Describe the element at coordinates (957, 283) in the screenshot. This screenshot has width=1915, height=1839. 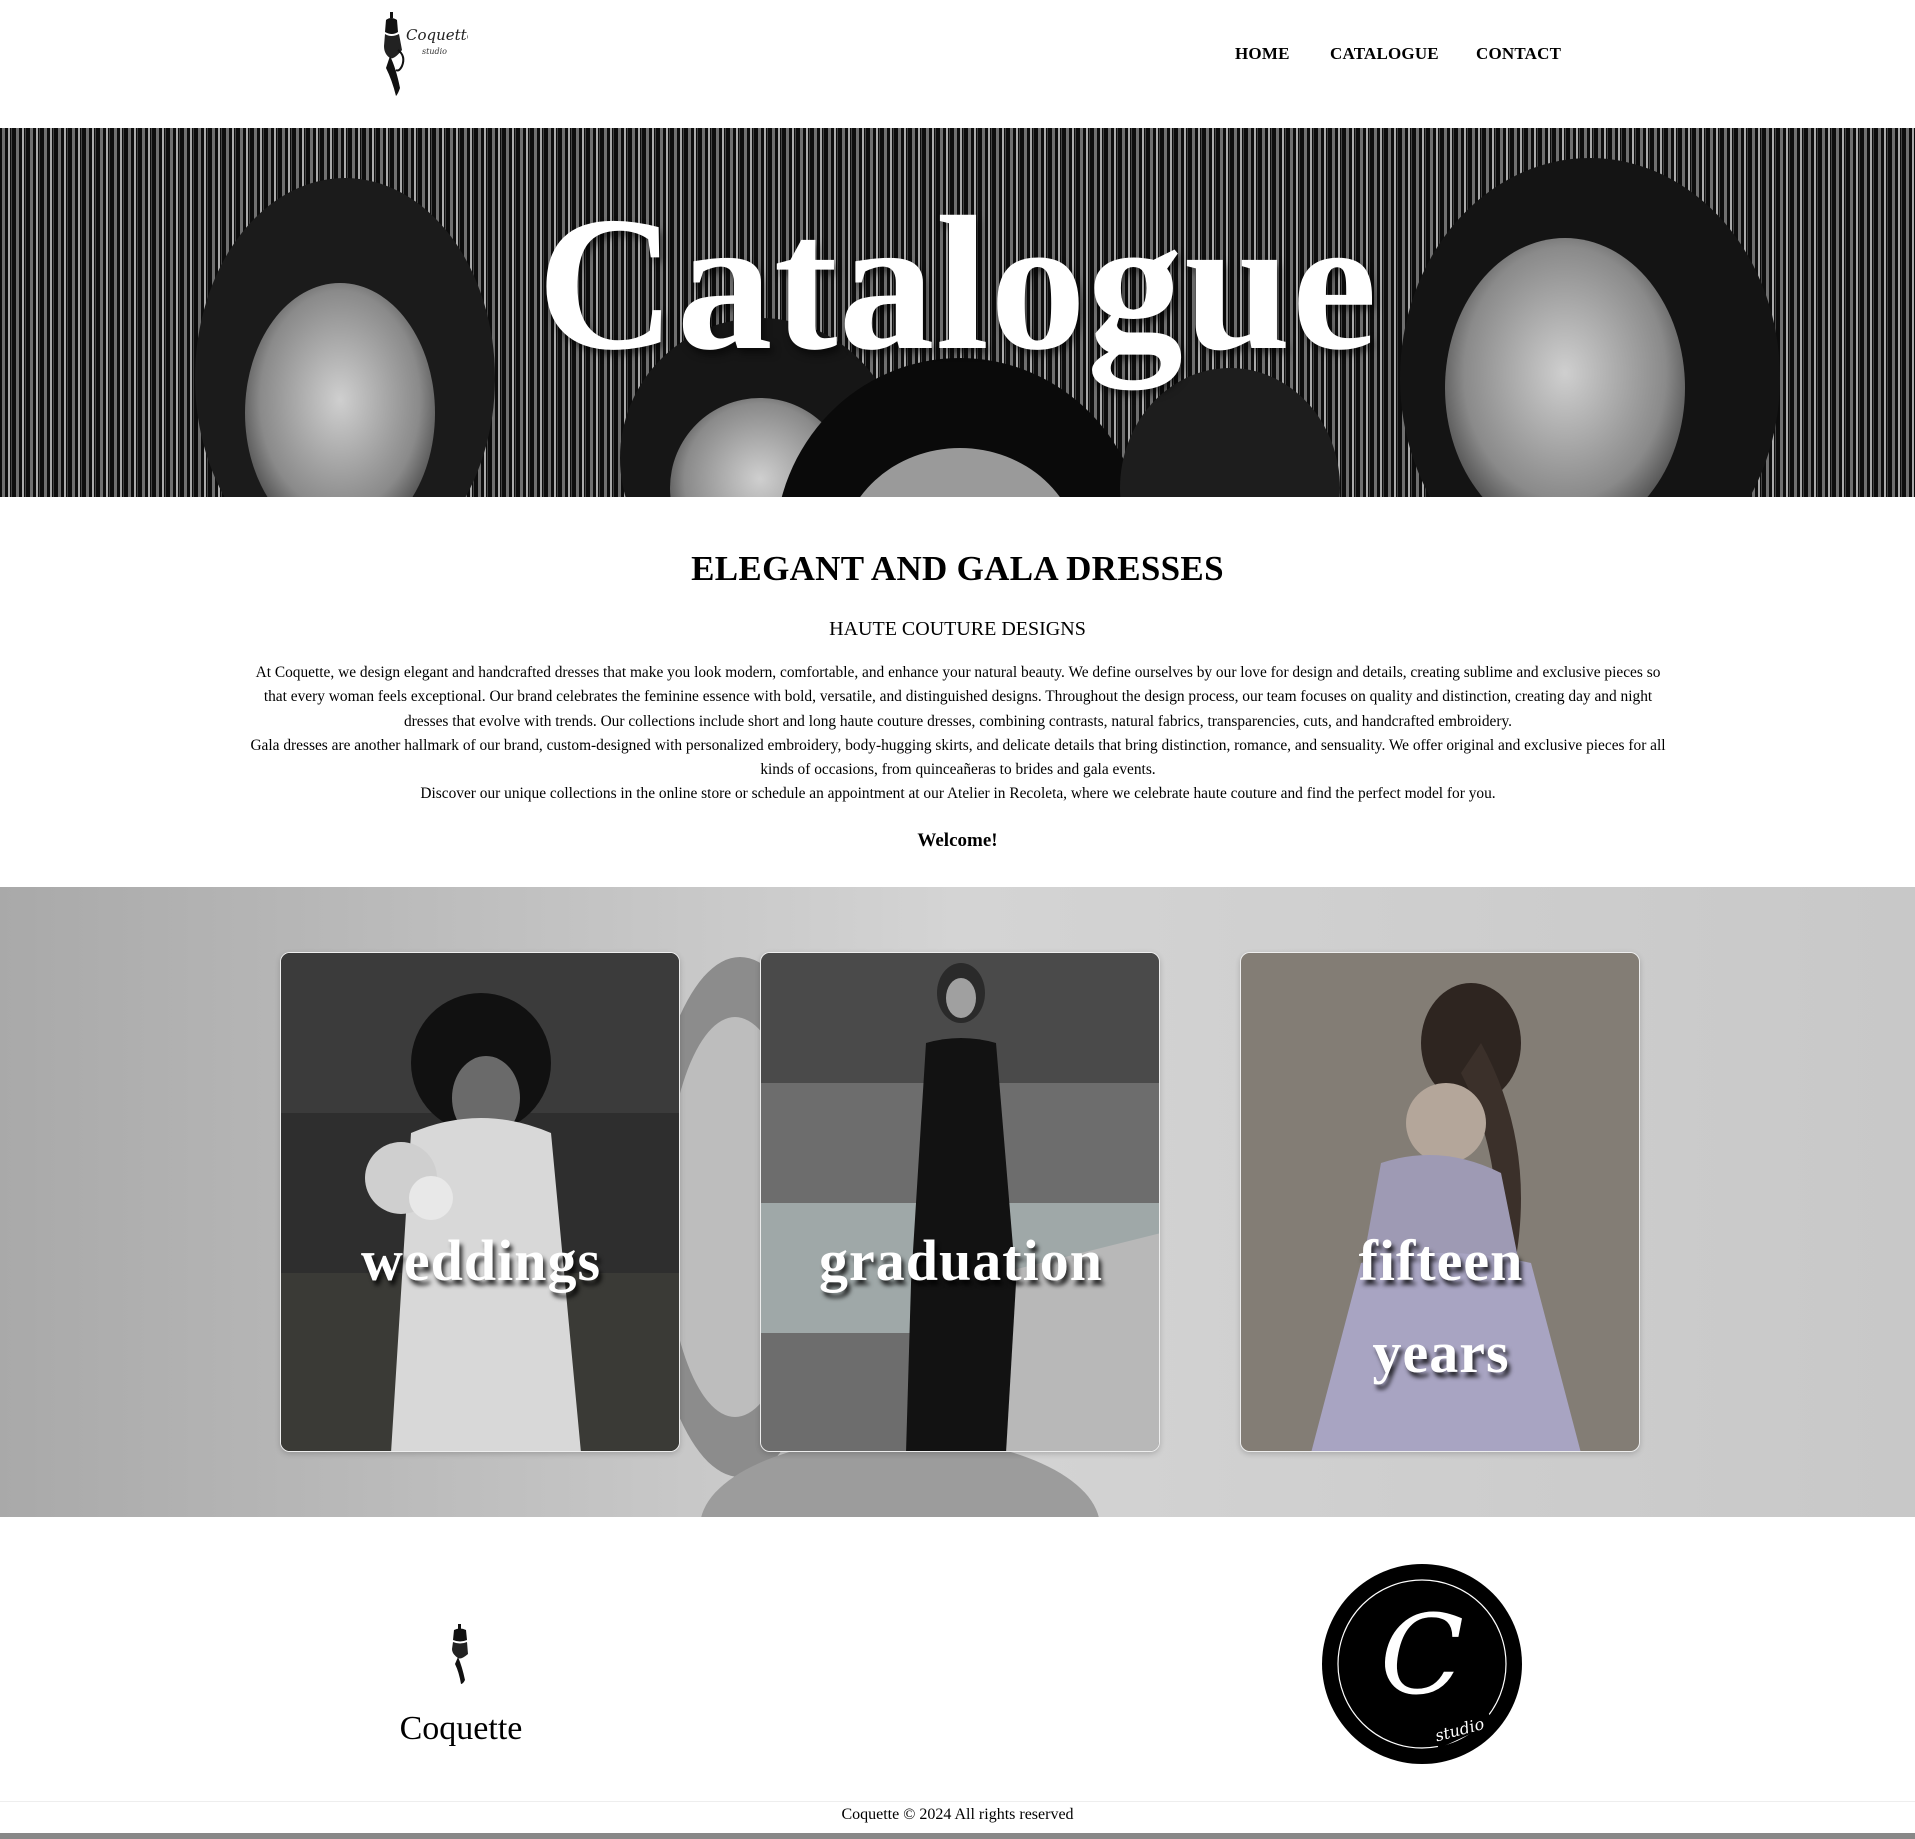
I see `hero-title: Catalogue` at that location.